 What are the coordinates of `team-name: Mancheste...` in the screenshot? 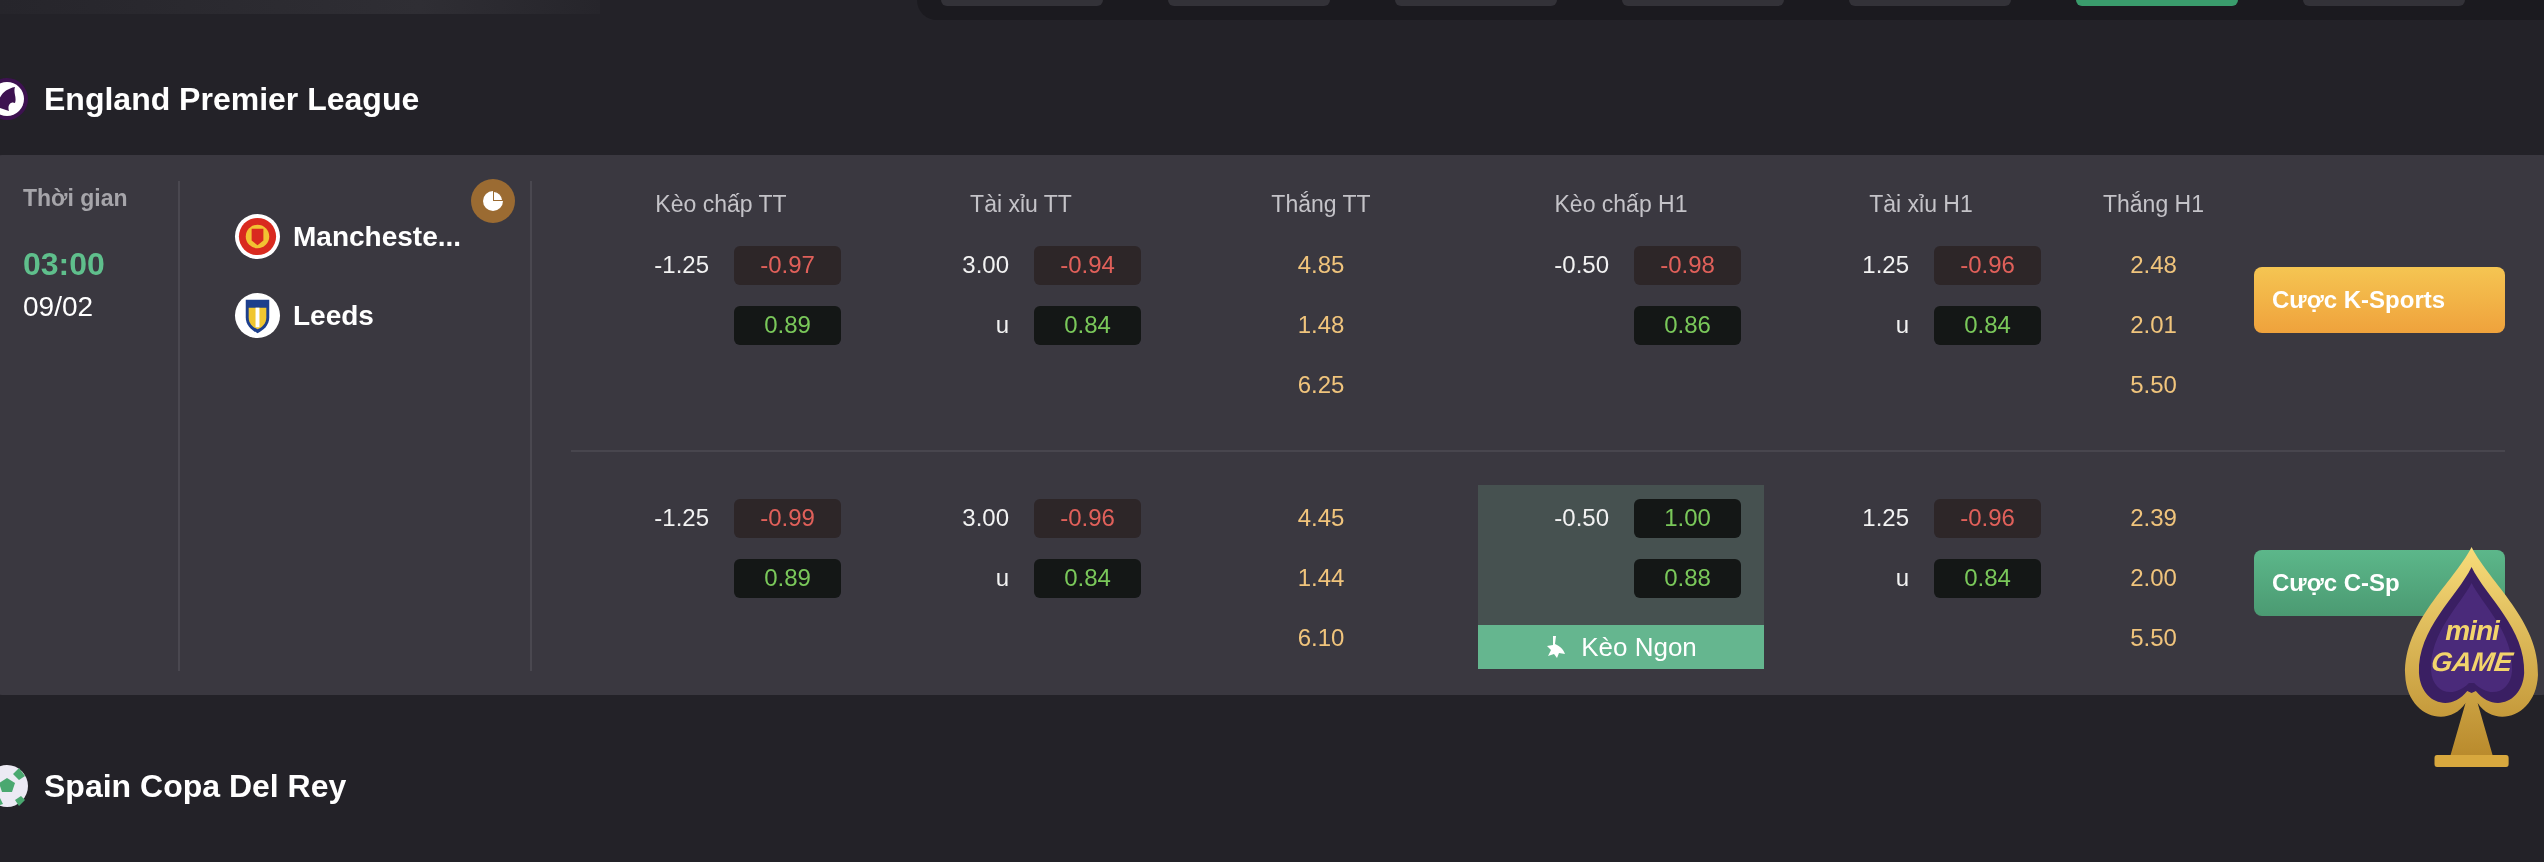 It's located at (377, 236).